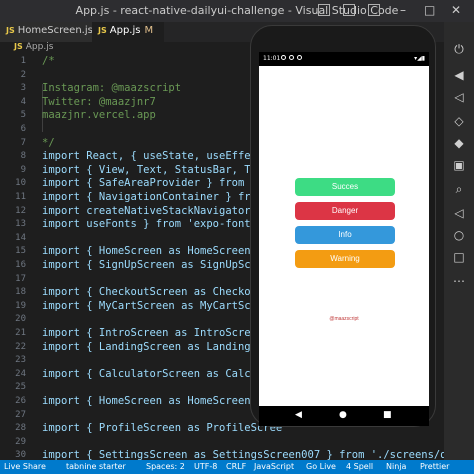 This screenshot has width=474, height=474. I want to click on tab-label: HomeScreen.js, so click(55, 30).